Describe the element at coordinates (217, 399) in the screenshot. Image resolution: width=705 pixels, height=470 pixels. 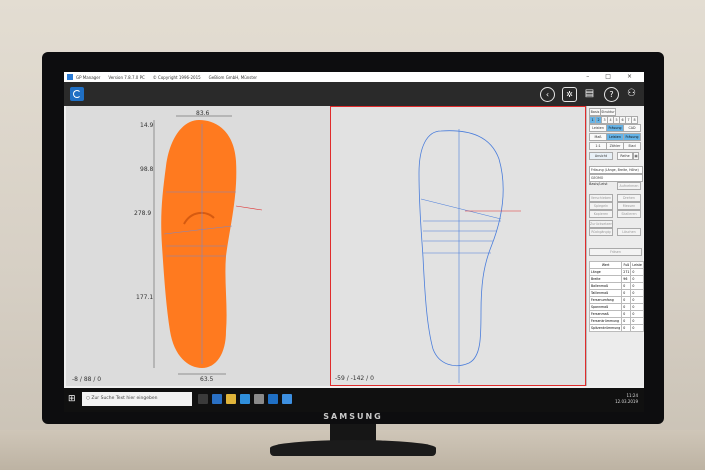
I see `edge-icon` at that location.